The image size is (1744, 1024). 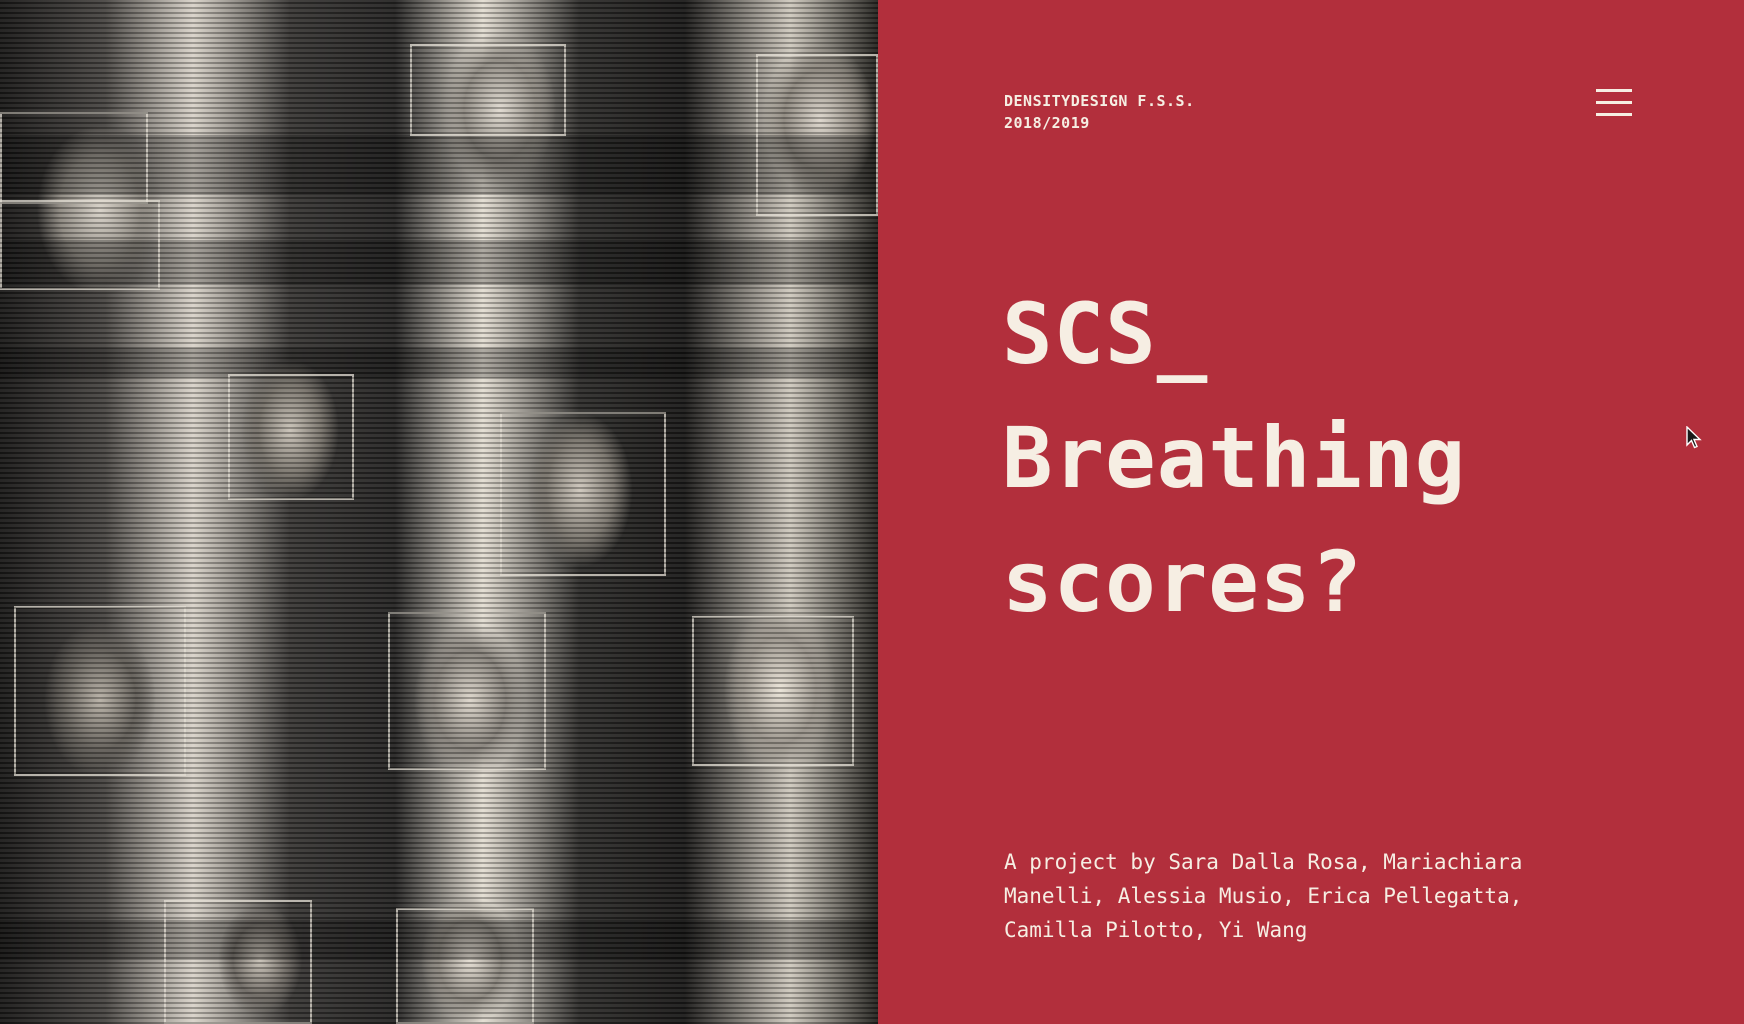 I want to click on title-line-3: scores?, so click(x=1183, y=582).